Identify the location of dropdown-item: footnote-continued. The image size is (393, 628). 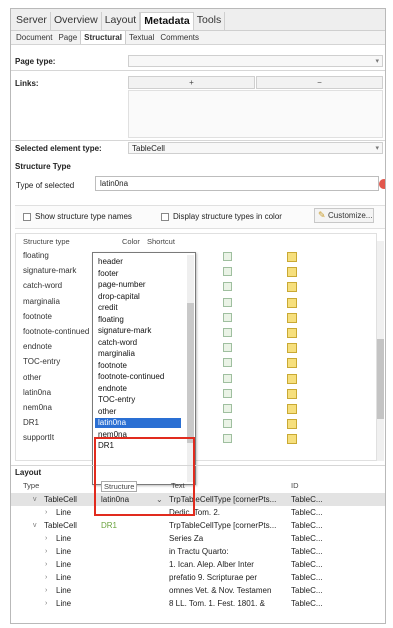
(131, 377).